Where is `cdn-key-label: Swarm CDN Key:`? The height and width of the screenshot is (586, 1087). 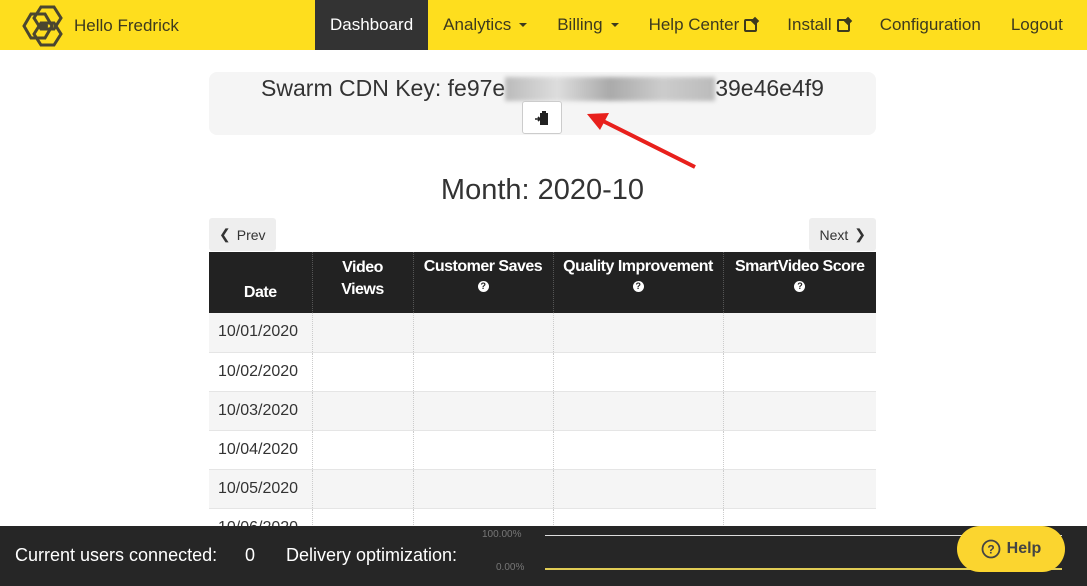
cdn-key-label: Swarm CDN Key: is located at coordinates (351, 88).